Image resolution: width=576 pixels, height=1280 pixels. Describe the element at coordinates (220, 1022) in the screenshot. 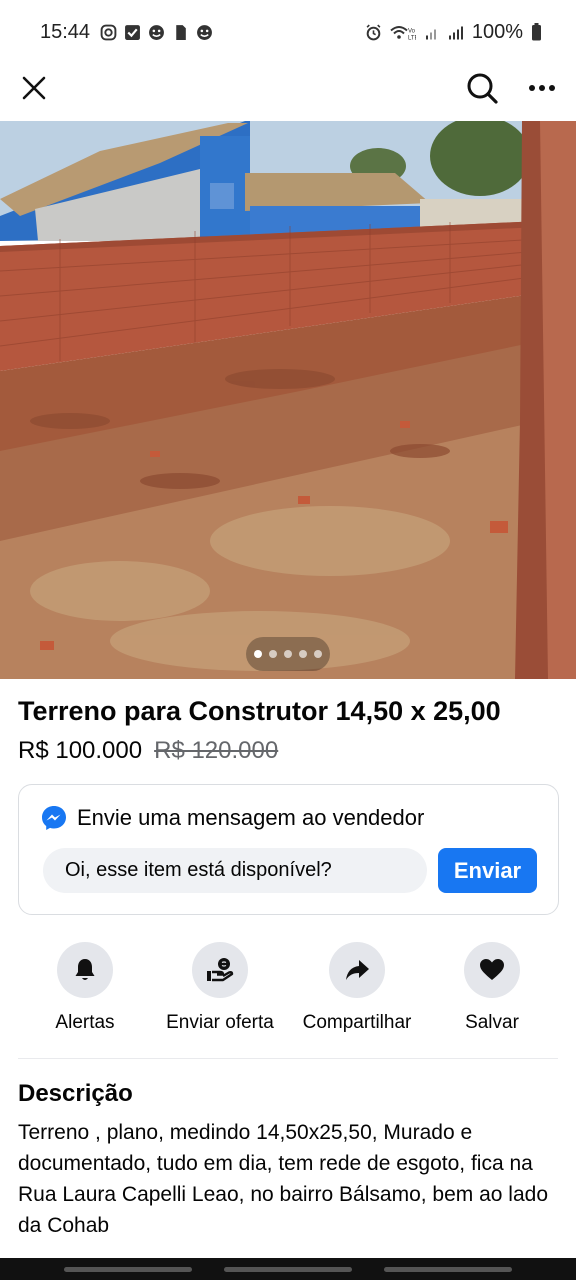

I see `action-label: Enviar oferta` at that location.